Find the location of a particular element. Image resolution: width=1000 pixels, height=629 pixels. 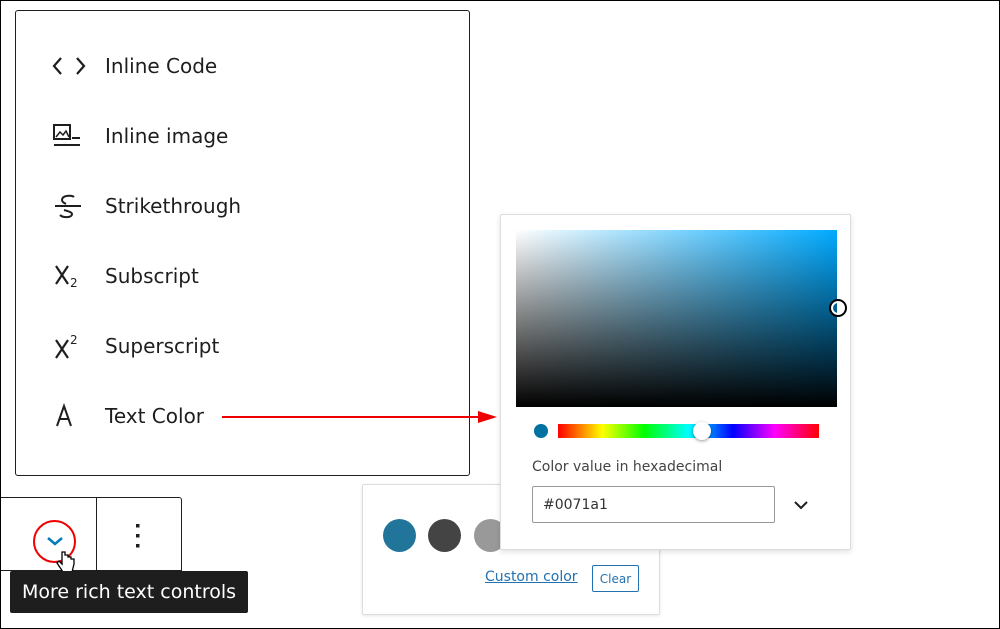

menu-item-label: Strikethrough is located at coordinates (173, 206).